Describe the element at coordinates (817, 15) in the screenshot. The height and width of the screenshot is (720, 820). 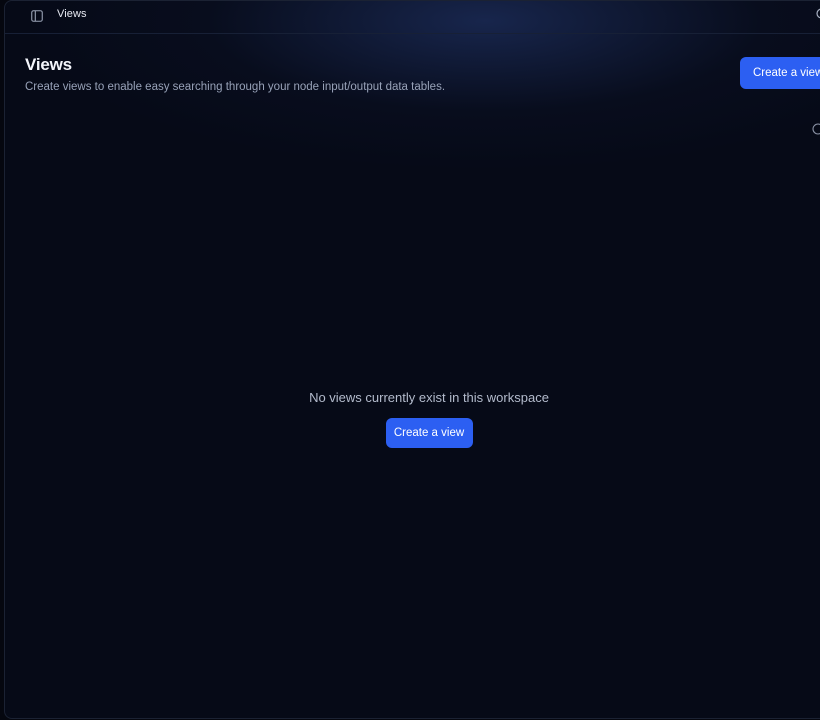
I see `search-icon` at that location.